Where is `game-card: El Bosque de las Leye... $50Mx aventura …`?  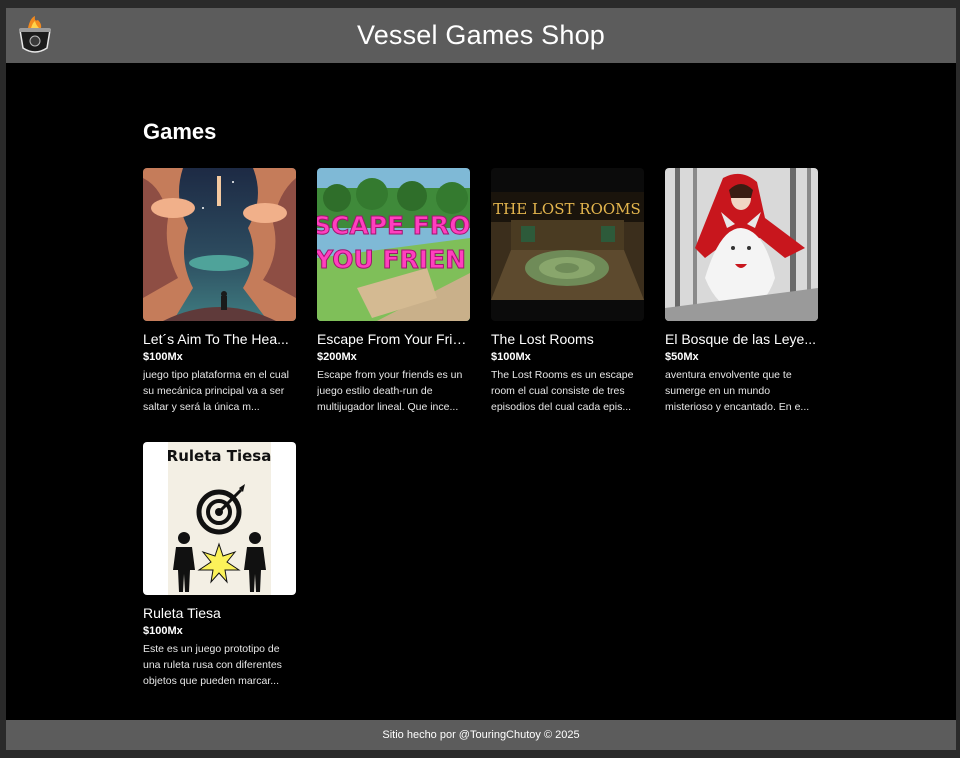 game-card: El Bosque de las Leye... $50Mx aventura … is located at coordinates (741, 291).